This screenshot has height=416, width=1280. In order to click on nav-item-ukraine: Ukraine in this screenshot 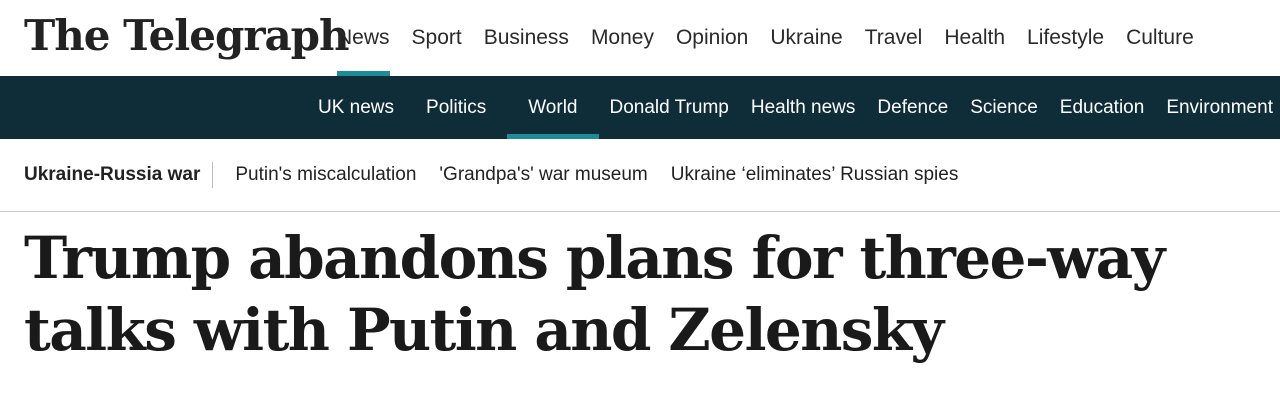, I will do `click(806, 38)`.